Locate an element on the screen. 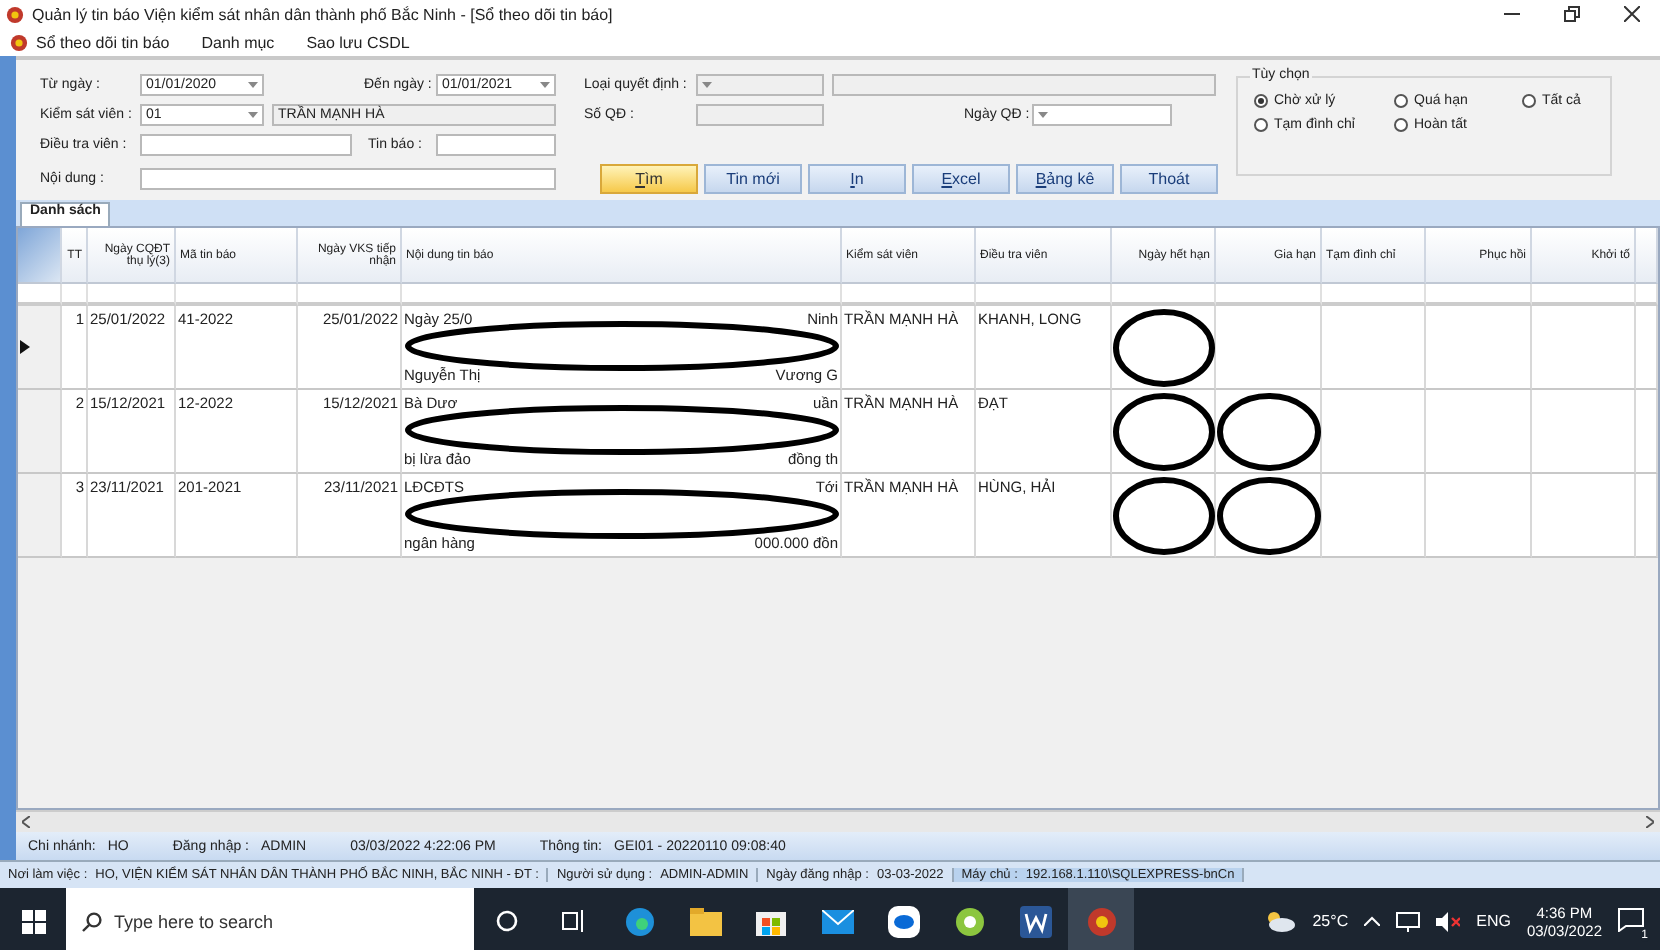 The image size is (1660, 950). chat-app-icon is located at coordinates (903, 921).